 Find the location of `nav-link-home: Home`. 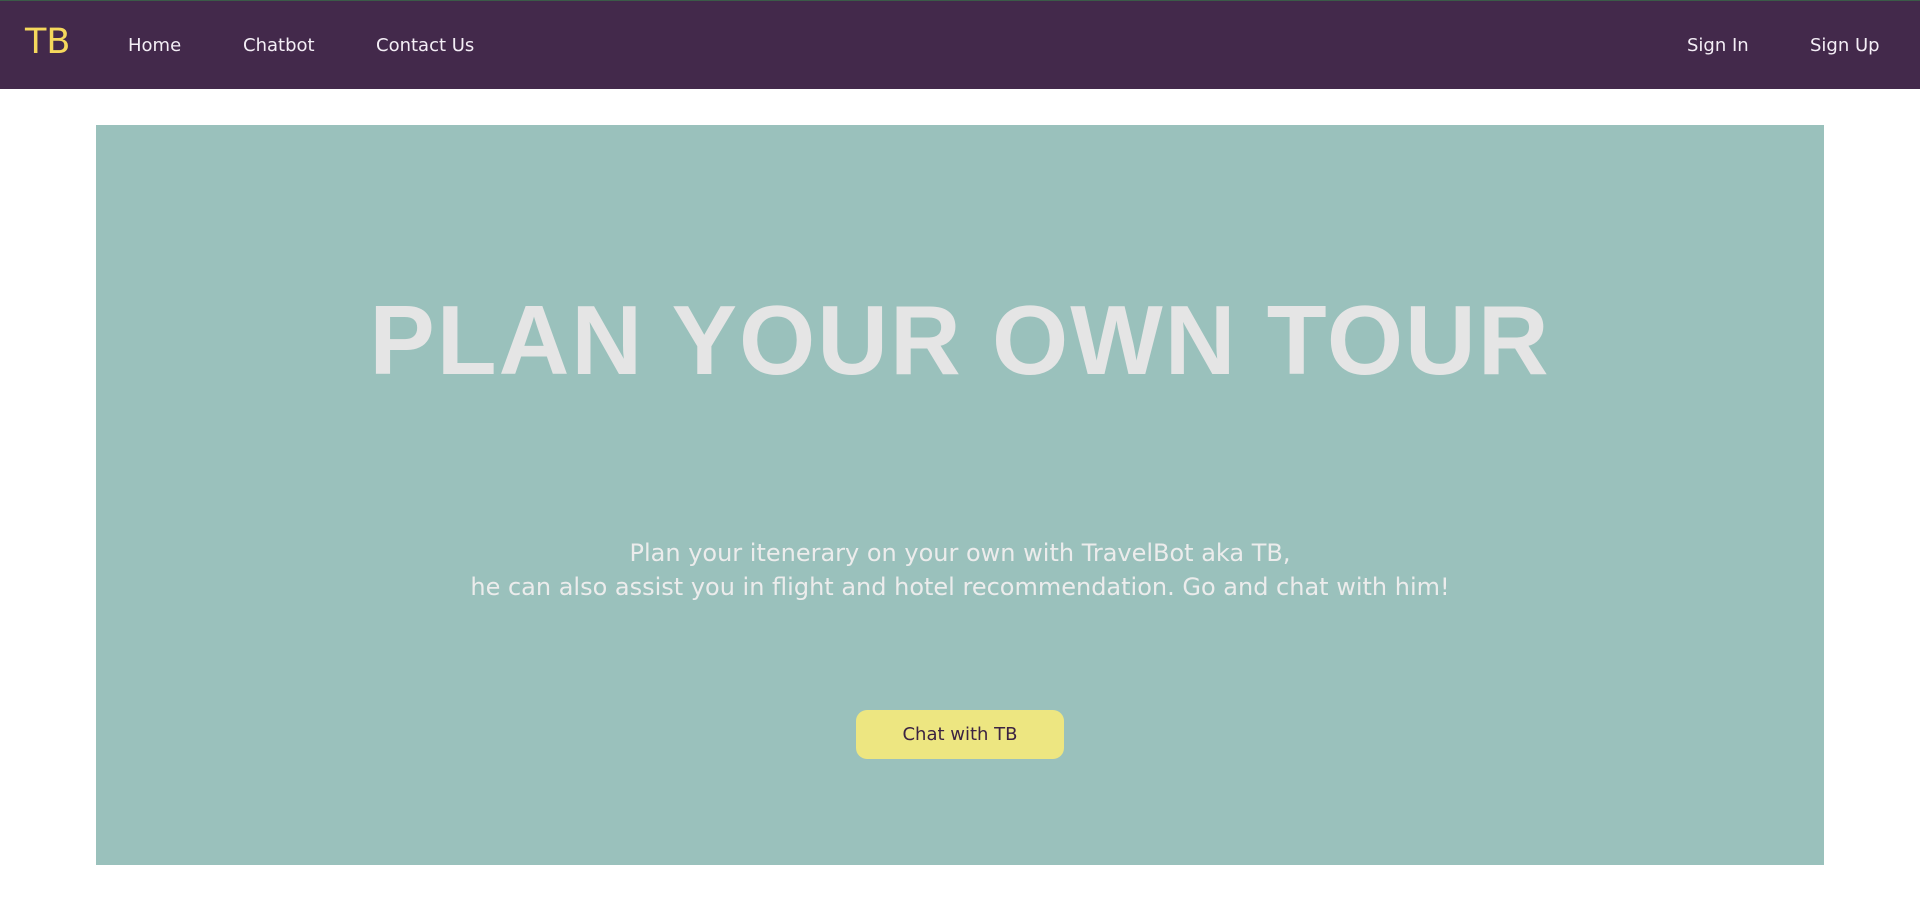

nav-link-home: Home is located at coordinates (154, 46).